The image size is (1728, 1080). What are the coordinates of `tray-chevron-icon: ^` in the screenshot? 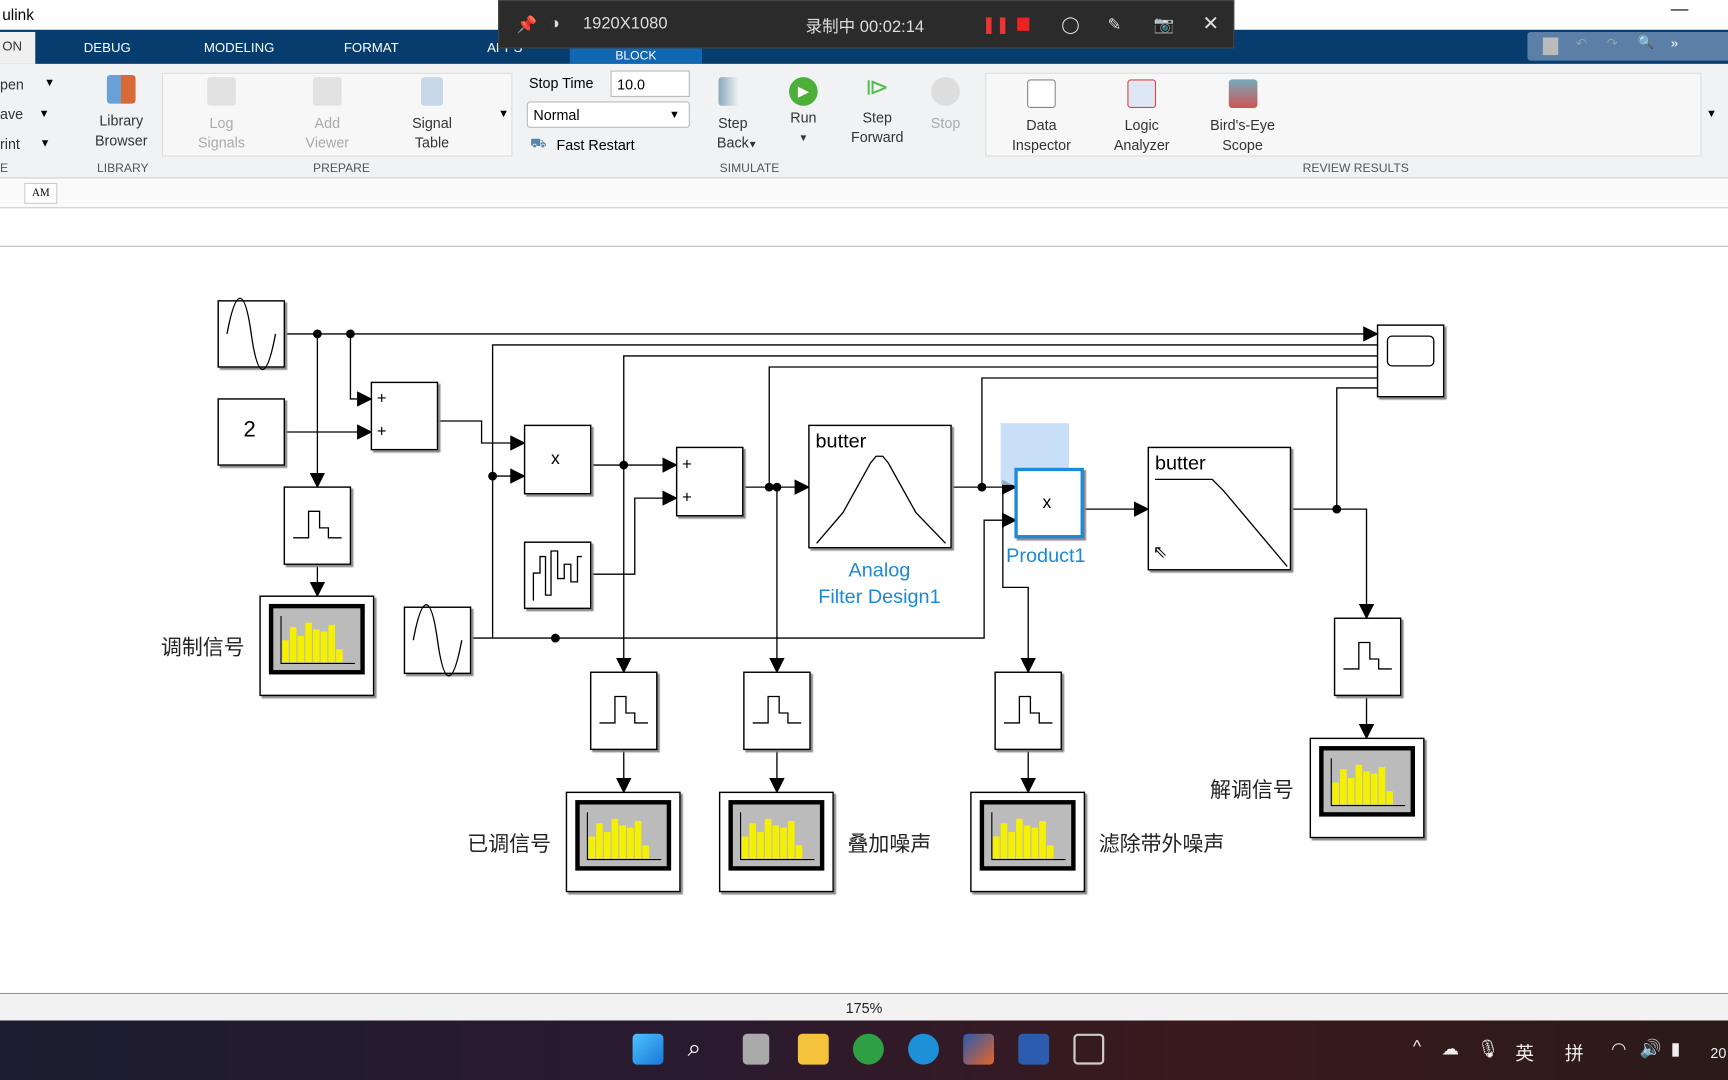 It's located at (1417, 1048).